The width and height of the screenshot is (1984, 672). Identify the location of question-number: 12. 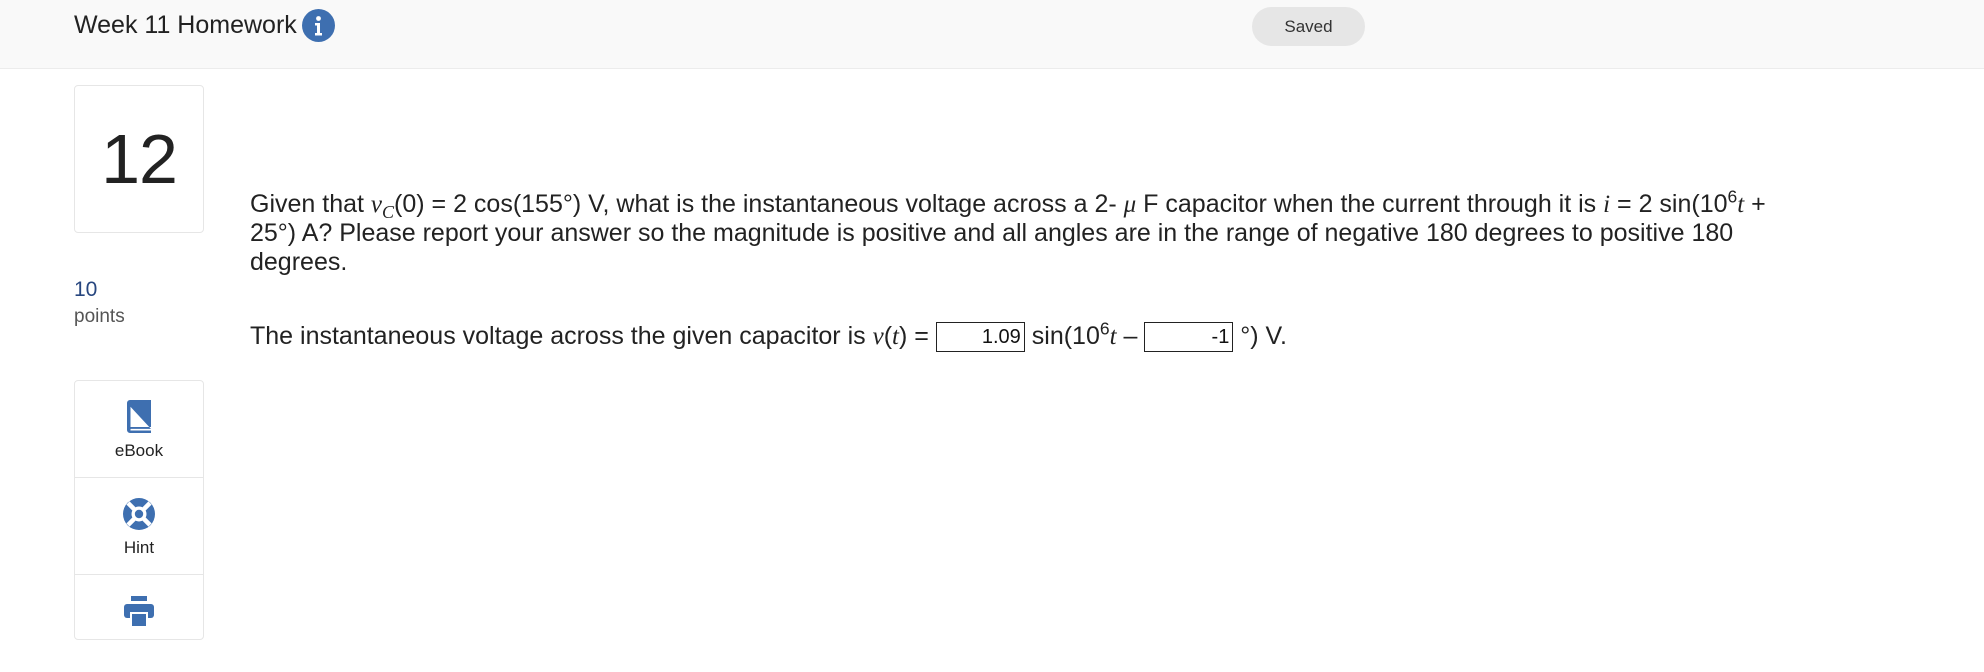
(139, 159).